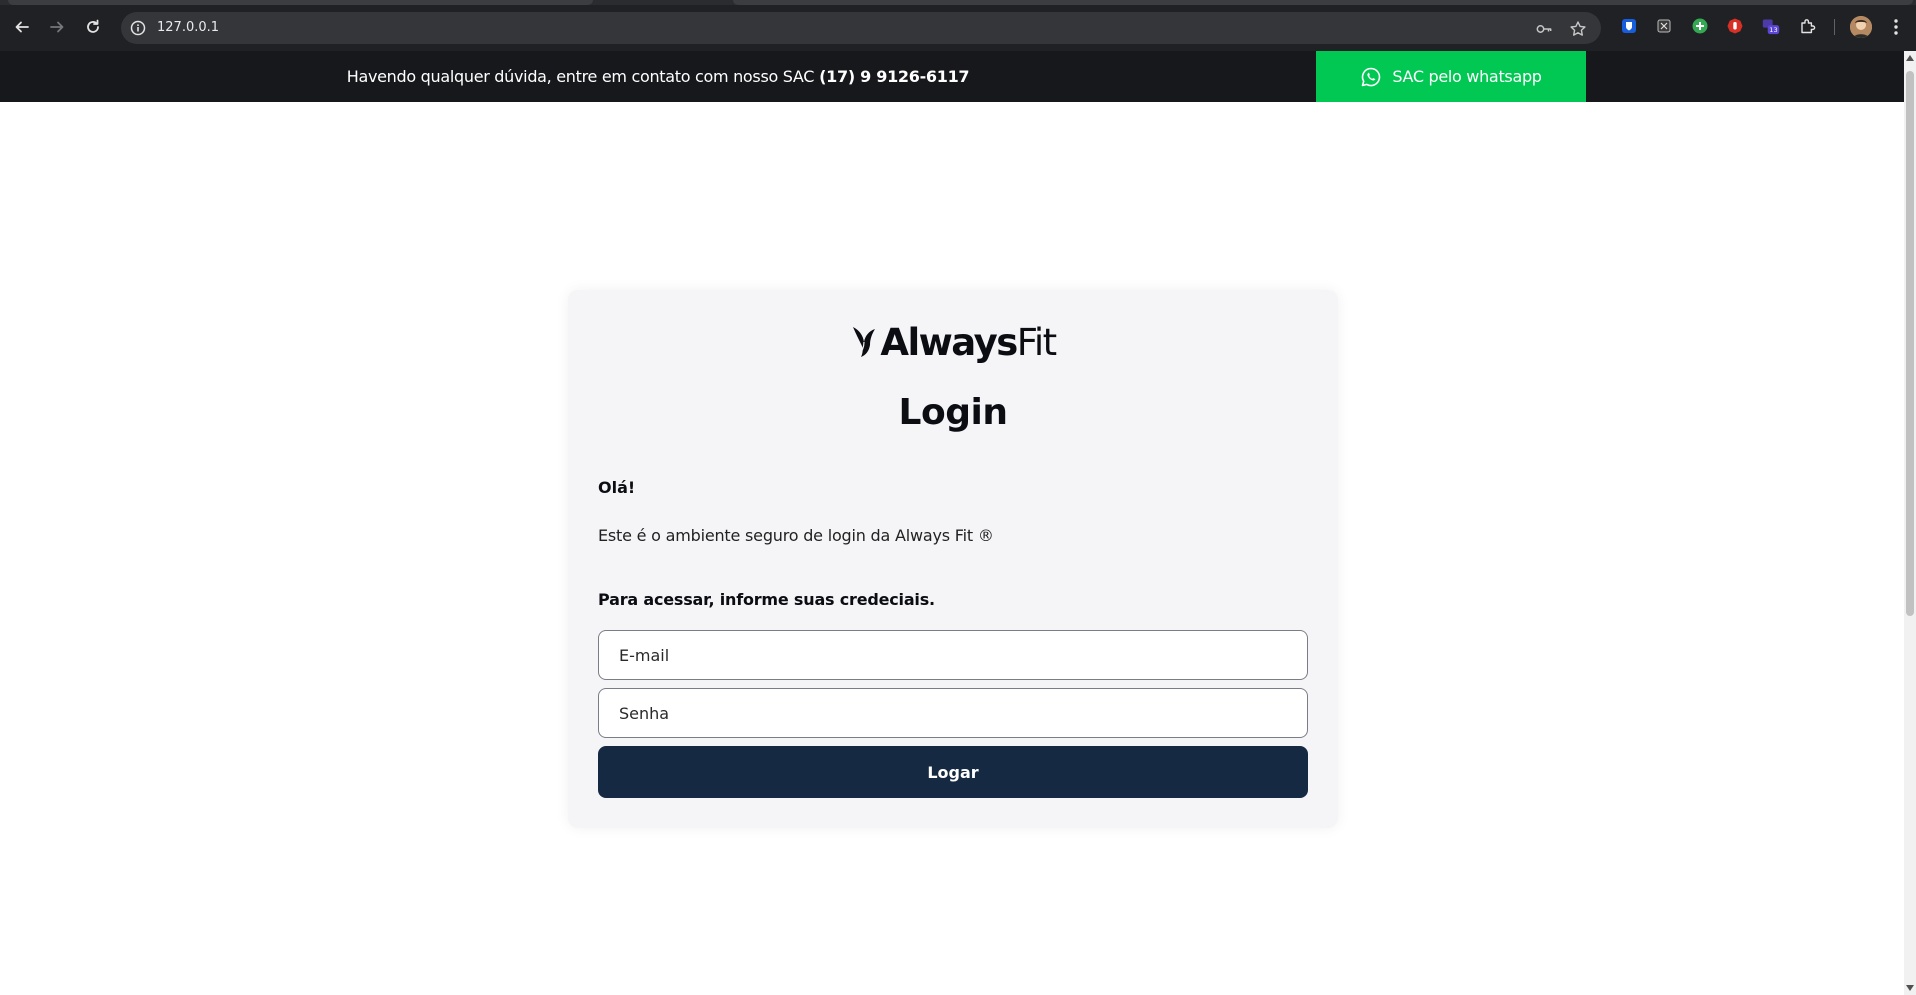 This screenshot has width=1916, height=995. What do you see at coordinates (1544, 29) in the screenshot?
I see `password-key-icon` at bounding box center [1544, 29].